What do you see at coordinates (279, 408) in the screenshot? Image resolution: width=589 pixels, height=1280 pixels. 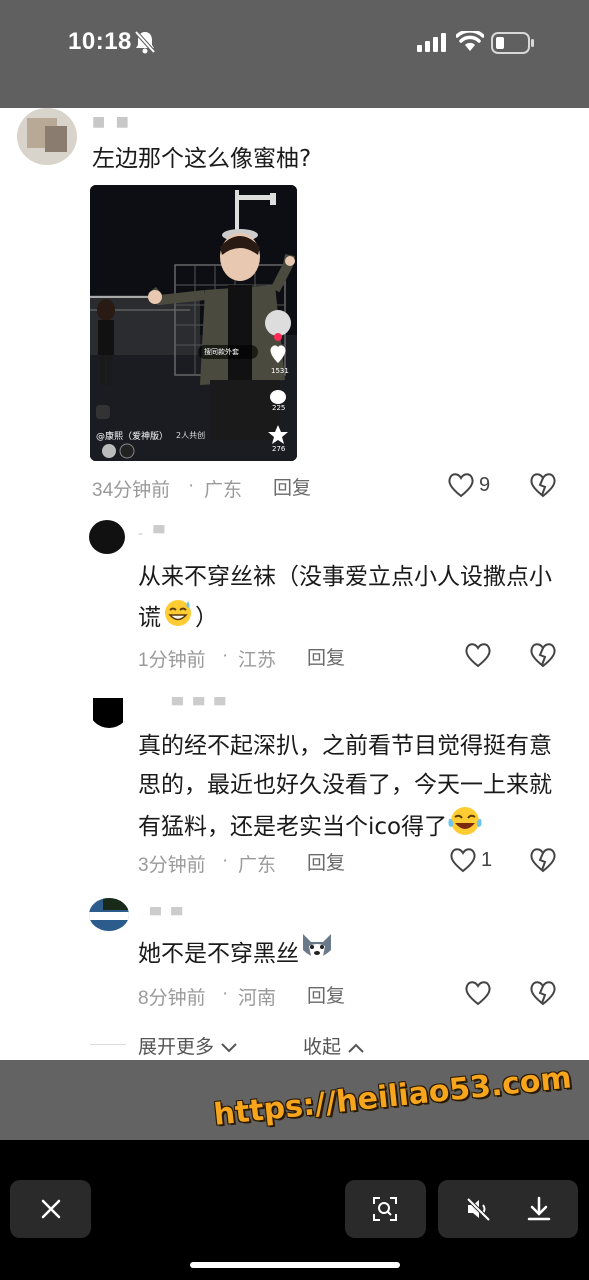 I see `video-comment-count: 225` at bounding box center [279, 408].